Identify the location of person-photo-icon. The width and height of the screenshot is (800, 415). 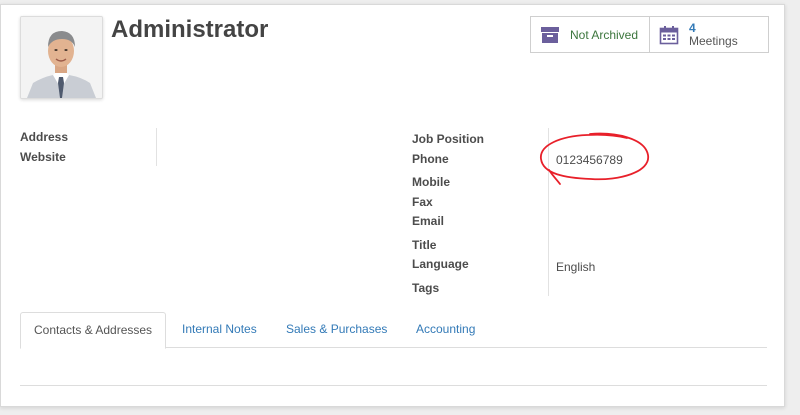
(61, 57).